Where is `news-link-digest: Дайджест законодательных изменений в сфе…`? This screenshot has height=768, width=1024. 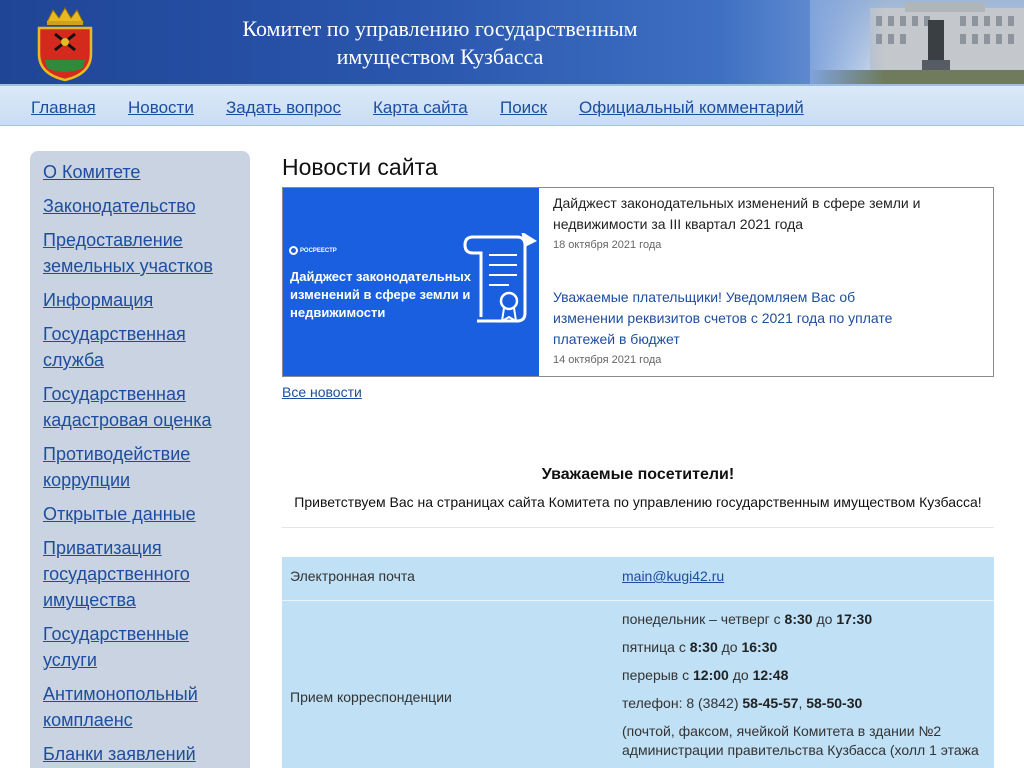
news-link-digest: Дайджест законодательных изменений в сфе… is located at coordinates (738, 214).